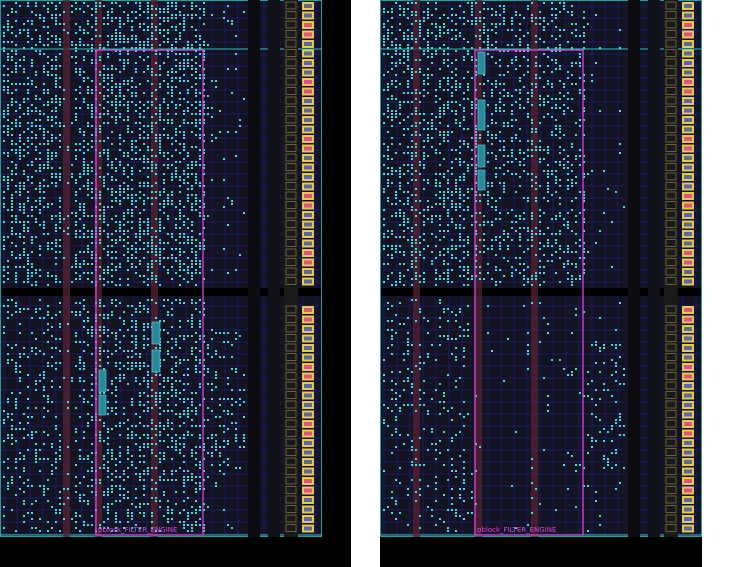 Image resolution: width=730 pixels, height=567 pixels. What do you see at coordinates (291, 268) in the screenshot?
I see `io-bank-column` at bounding box center [291, 268].